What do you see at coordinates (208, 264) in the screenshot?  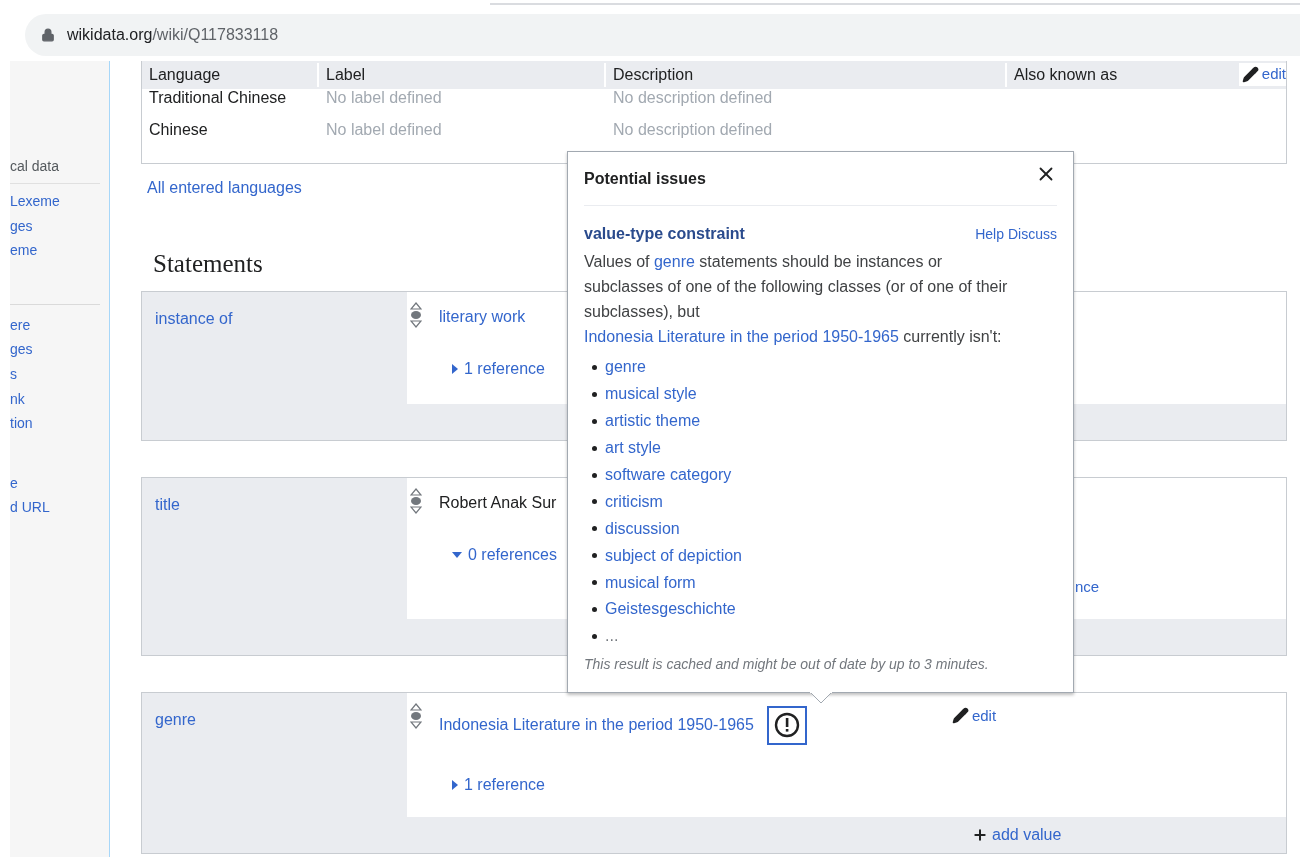 I see `section-heading: Statements` at bounding box center [208, 264].